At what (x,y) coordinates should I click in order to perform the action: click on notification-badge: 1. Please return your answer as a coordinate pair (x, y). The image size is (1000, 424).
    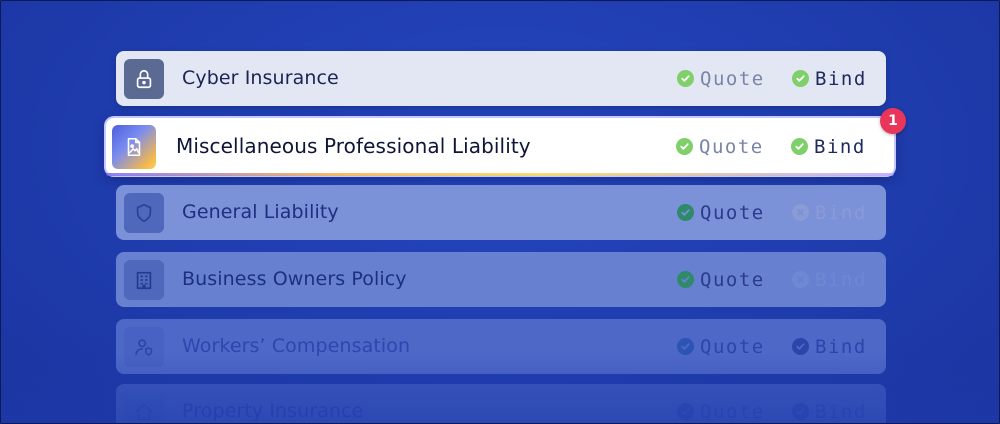
    Looking at the image, I should click on (893, 121).